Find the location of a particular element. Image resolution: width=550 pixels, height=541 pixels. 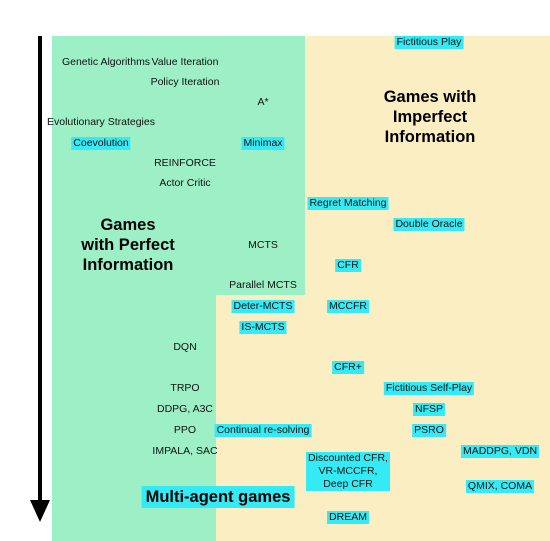

timeline-entry: DREAM is located at coordinates (348, 517).